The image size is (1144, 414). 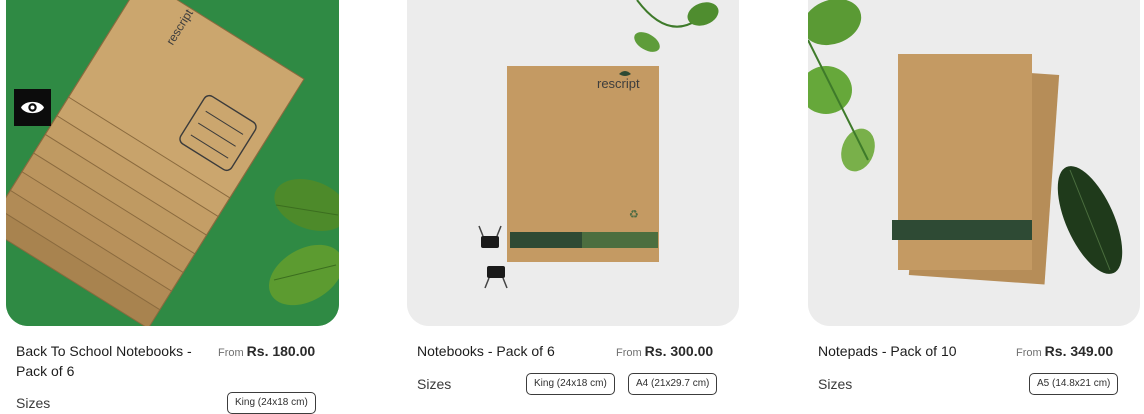 I want to click on product-price: From Rs. 300.00, so click(x=664, y=352).